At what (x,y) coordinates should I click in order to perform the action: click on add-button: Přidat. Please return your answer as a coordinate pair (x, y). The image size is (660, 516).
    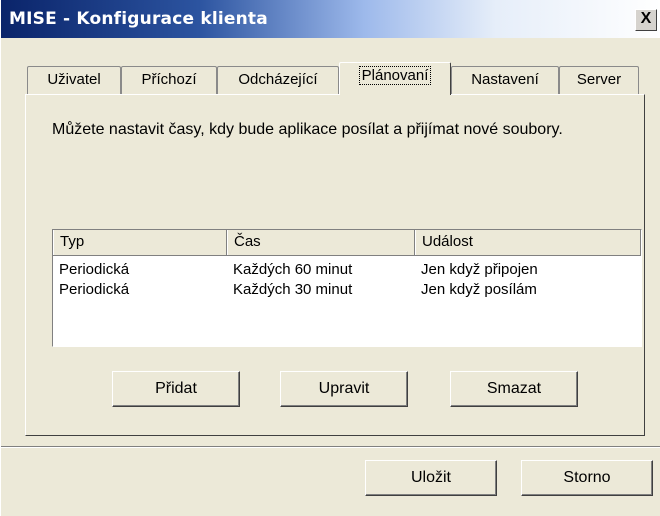
    Looking at the image, I should click on (176, 389).